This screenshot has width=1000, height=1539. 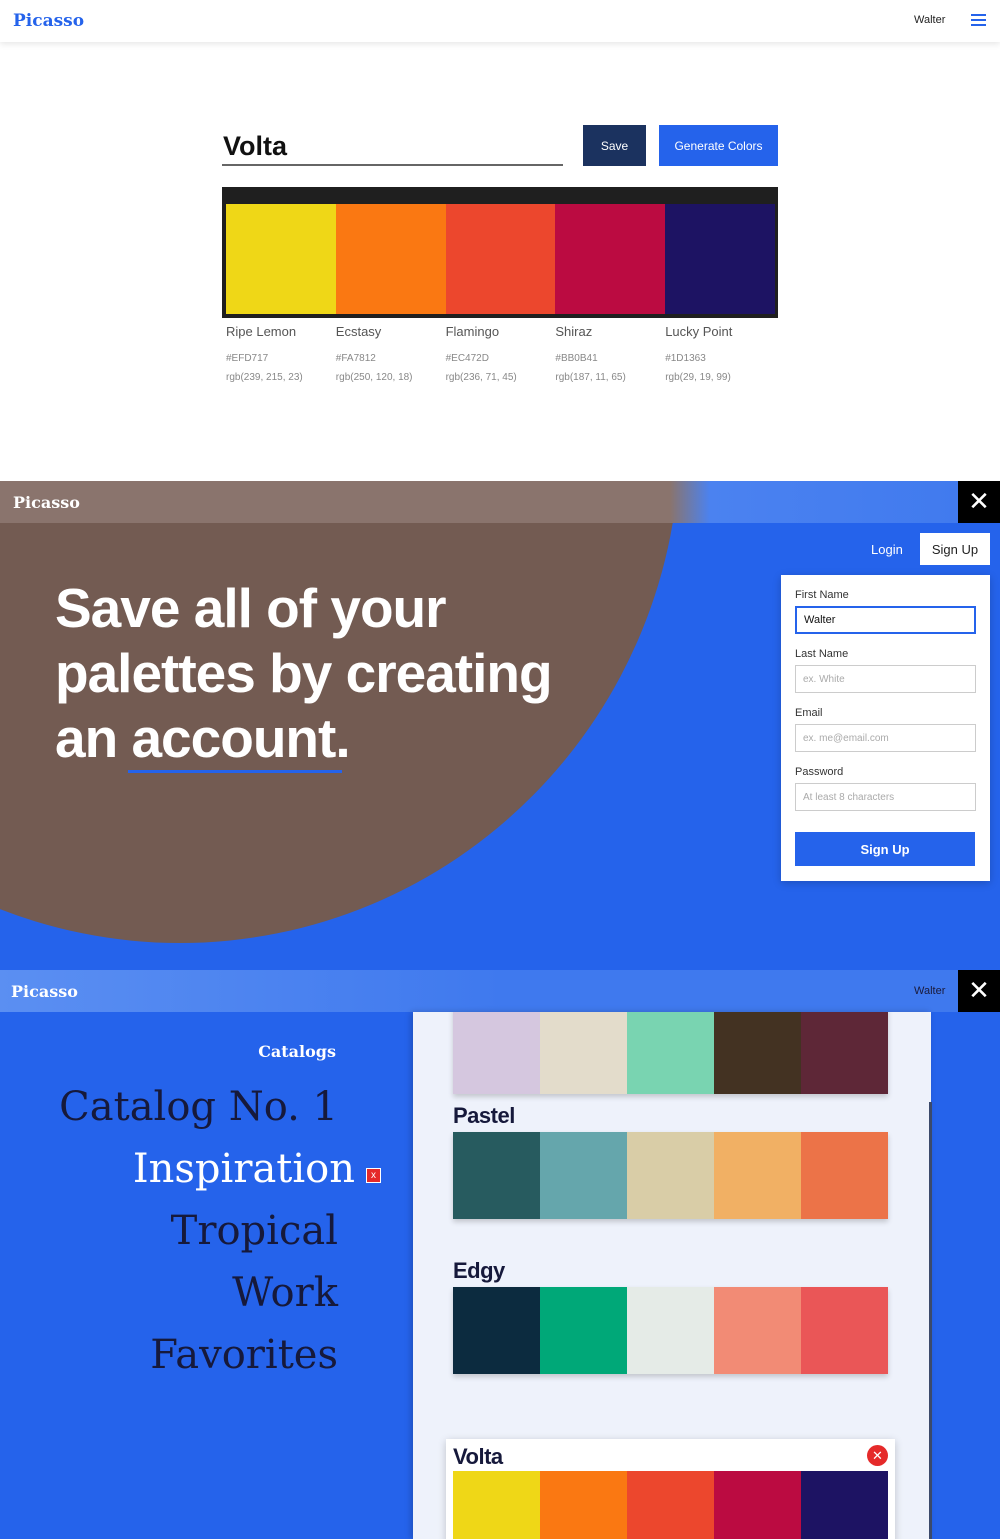 I want to click on first-name-field, so click(x=885, y=620).